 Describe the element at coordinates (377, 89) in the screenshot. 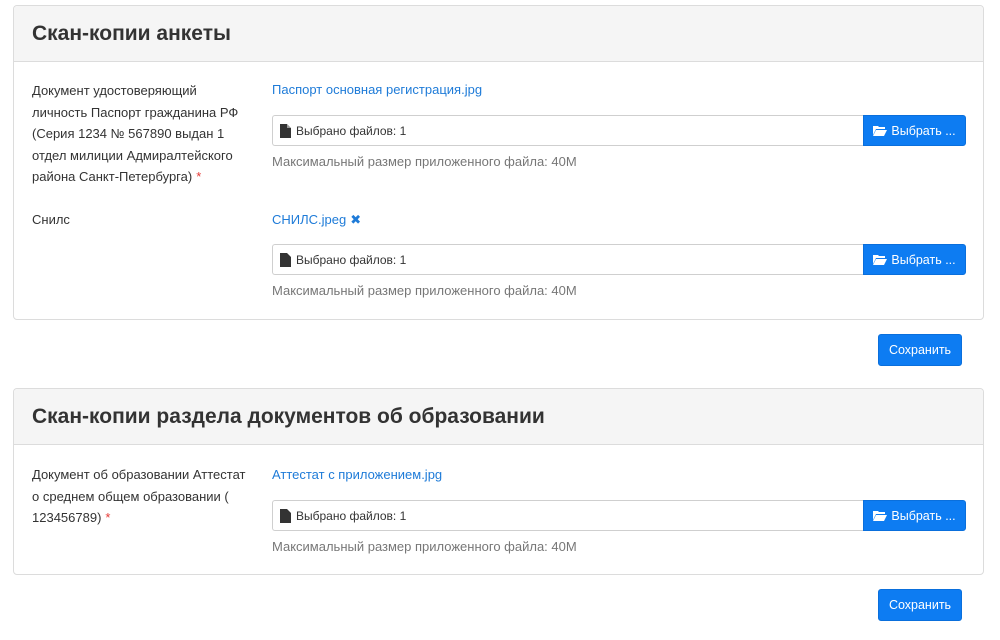

I see `uploaded-file-link: Паспорт основная регистрация.jpg` at that location.